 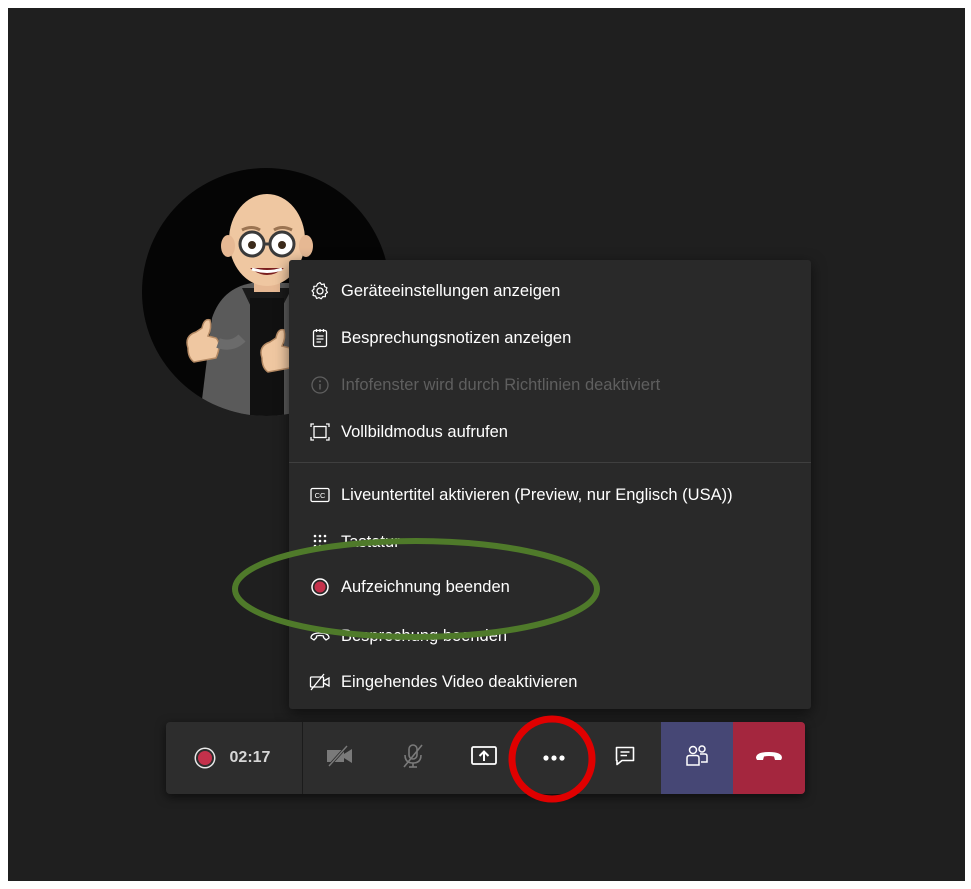 What do you see at coordinates (320, 636) in the screenshot?
I see `end-meeting-icon` at bounding box center [320, 636].